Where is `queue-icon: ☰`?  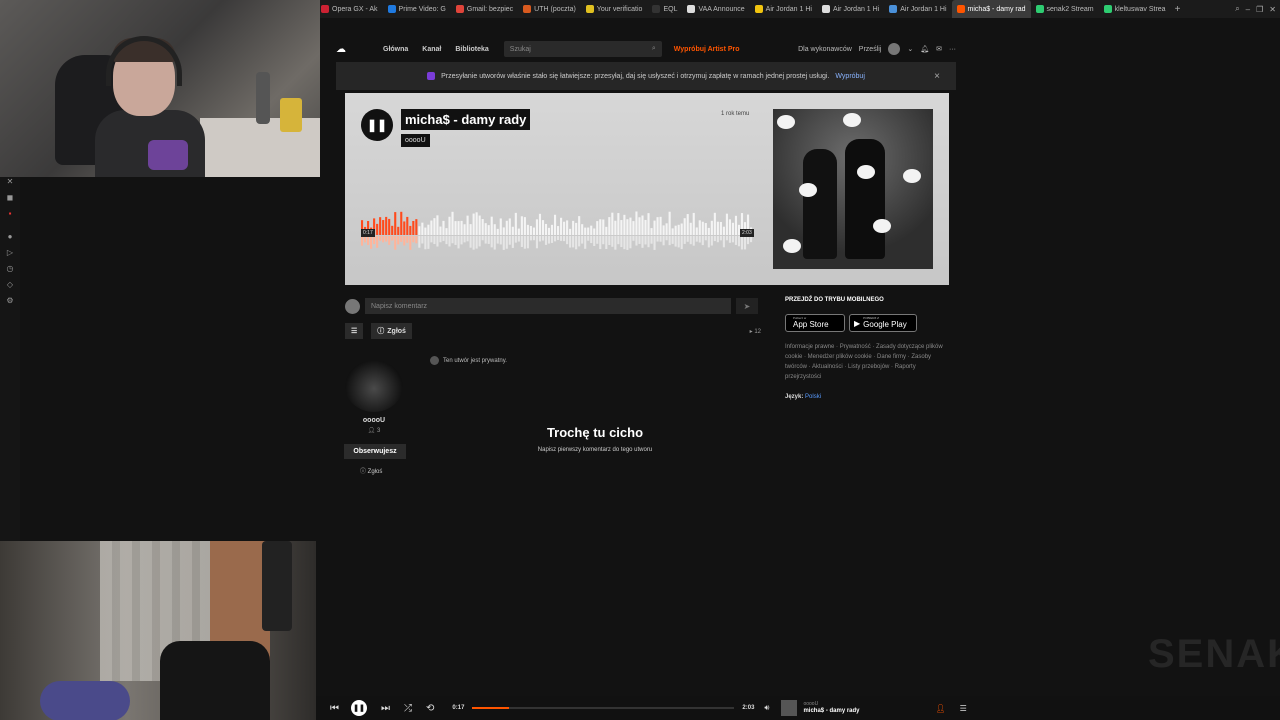 queue-icon: ☰ is located at coordinates (963, 708).